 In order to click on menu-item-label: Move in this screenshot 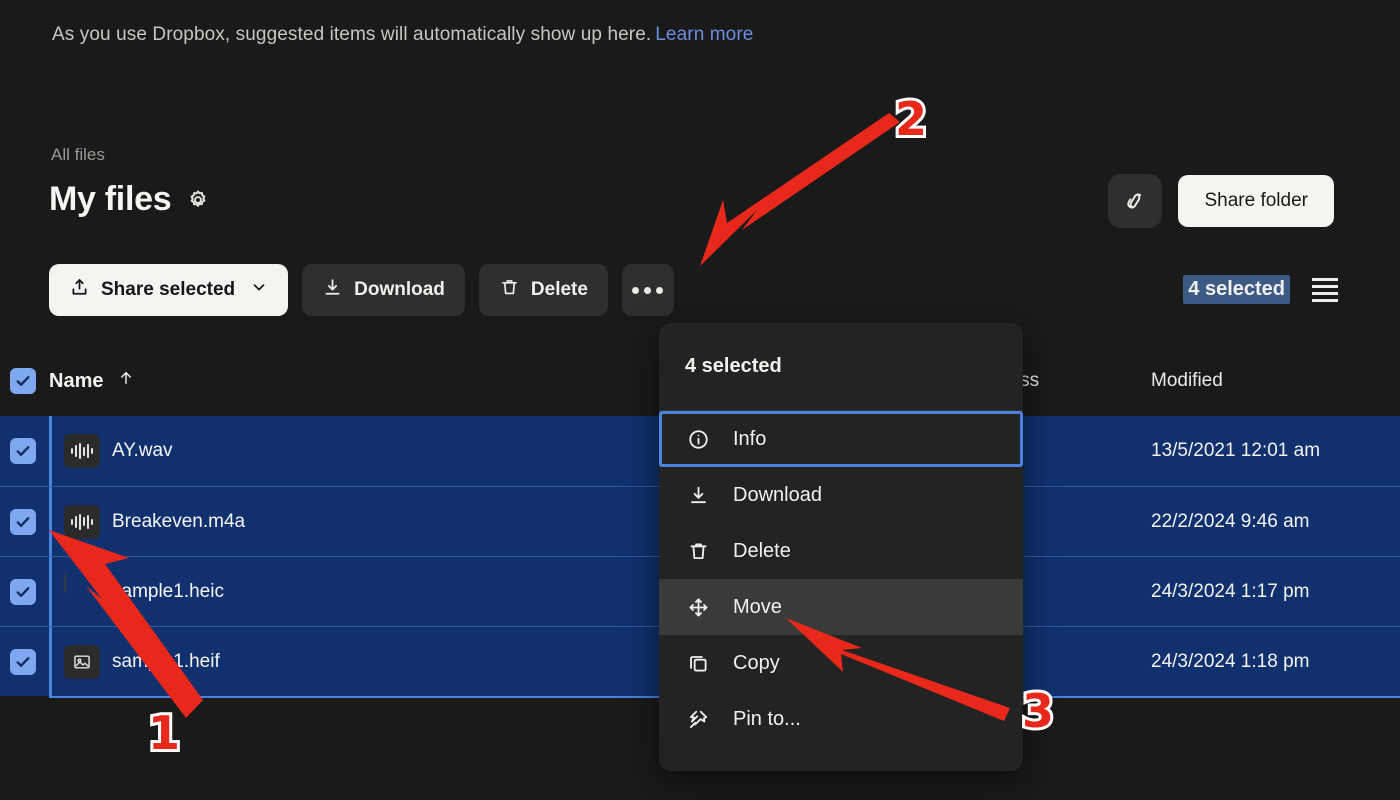, I will do `click(757, 606)`.